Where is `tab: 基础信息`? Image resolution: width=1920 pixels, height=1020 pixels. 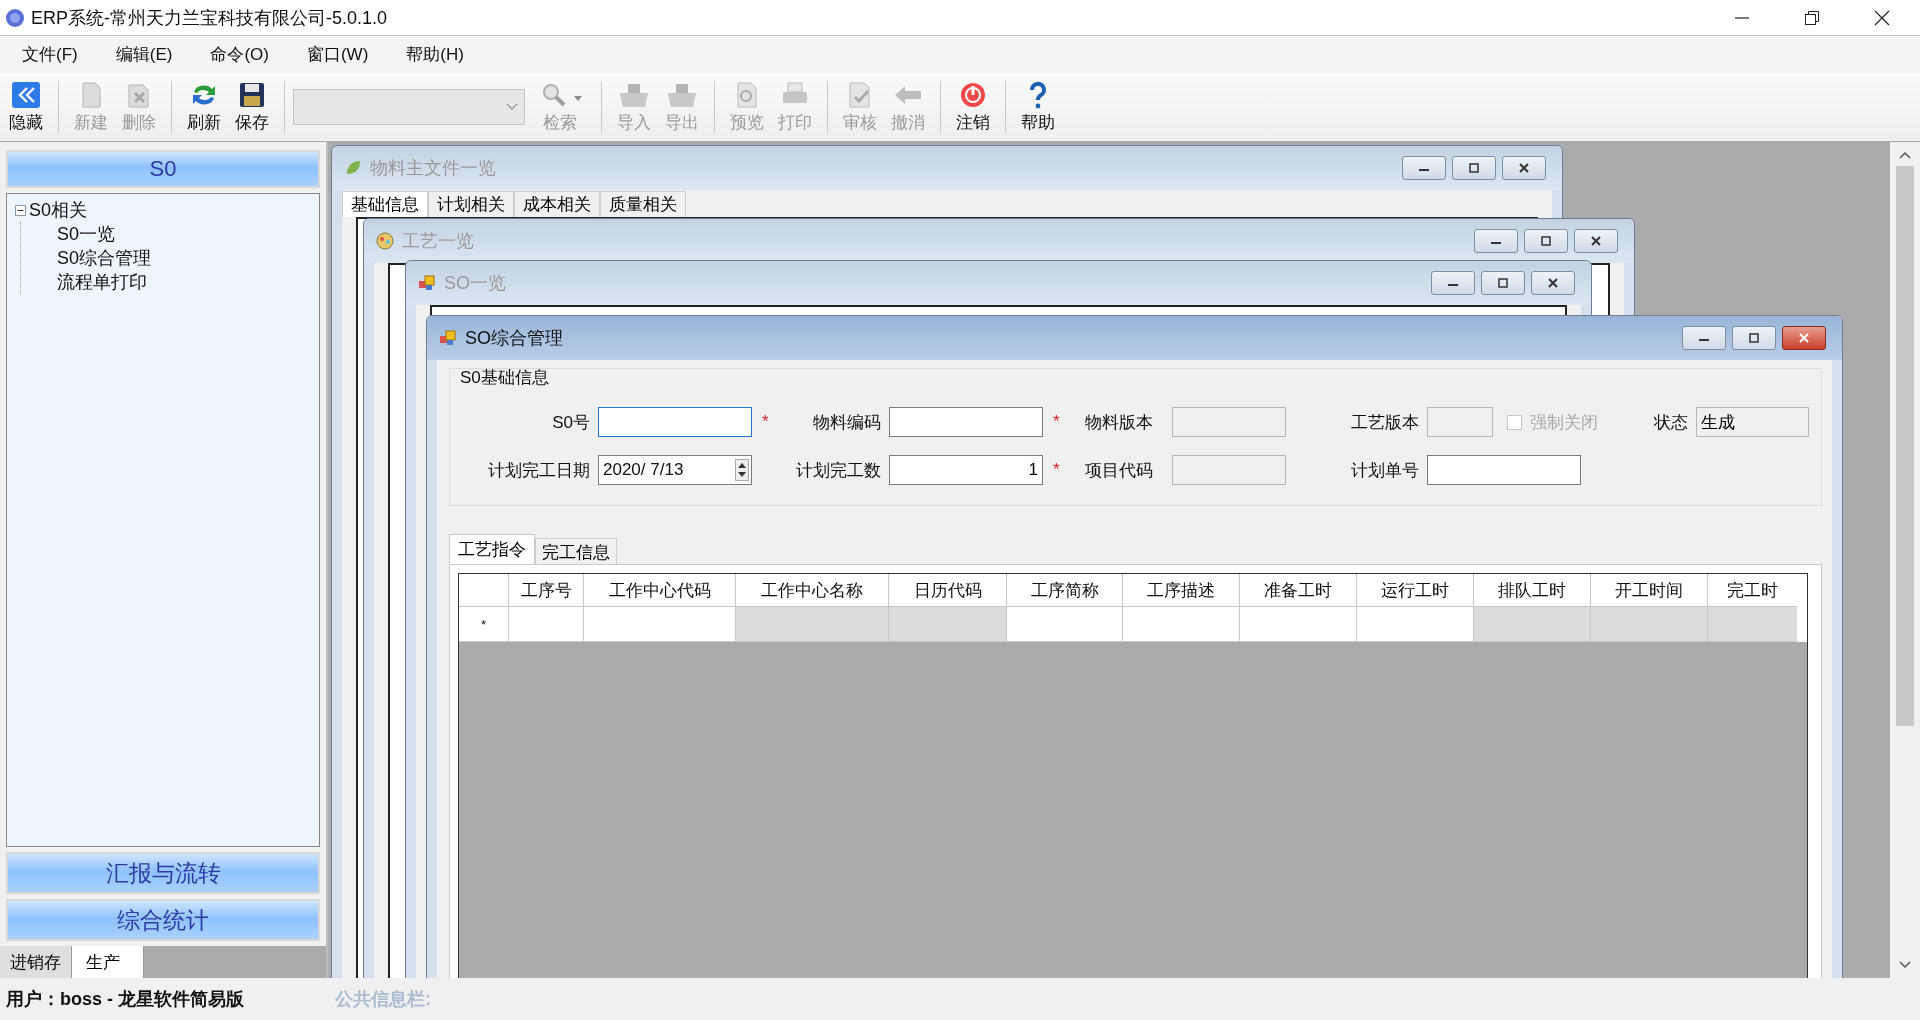
tab: 基础信息 is located at coordinates (385, 204).